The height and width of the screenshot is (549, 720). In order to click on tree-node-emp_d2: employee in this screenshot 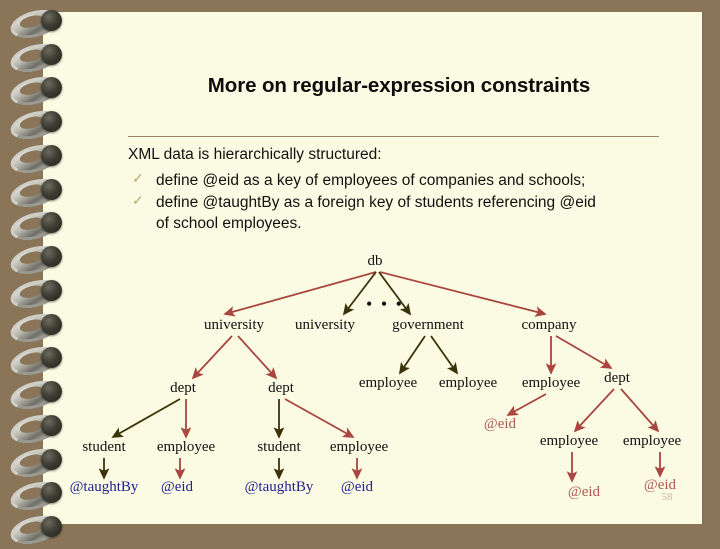, I will do `click(652, 441)`.